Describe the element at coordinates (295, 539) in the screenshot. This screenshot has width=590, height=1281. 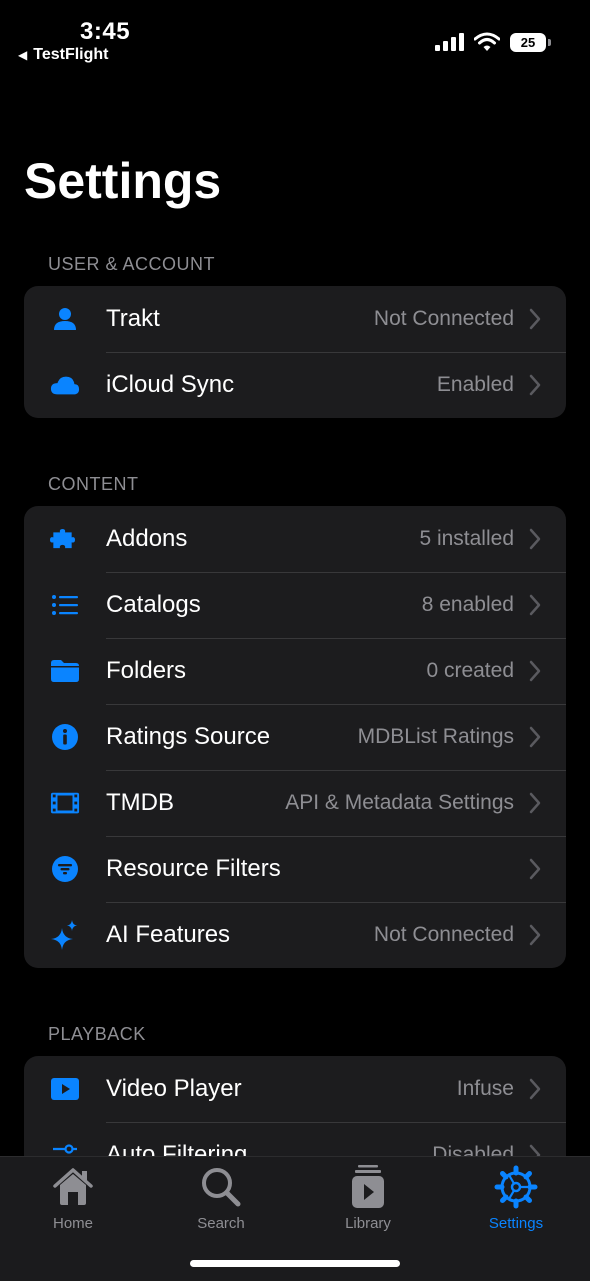
I see `settings-row-addons: Addons 5 installed` at that location.